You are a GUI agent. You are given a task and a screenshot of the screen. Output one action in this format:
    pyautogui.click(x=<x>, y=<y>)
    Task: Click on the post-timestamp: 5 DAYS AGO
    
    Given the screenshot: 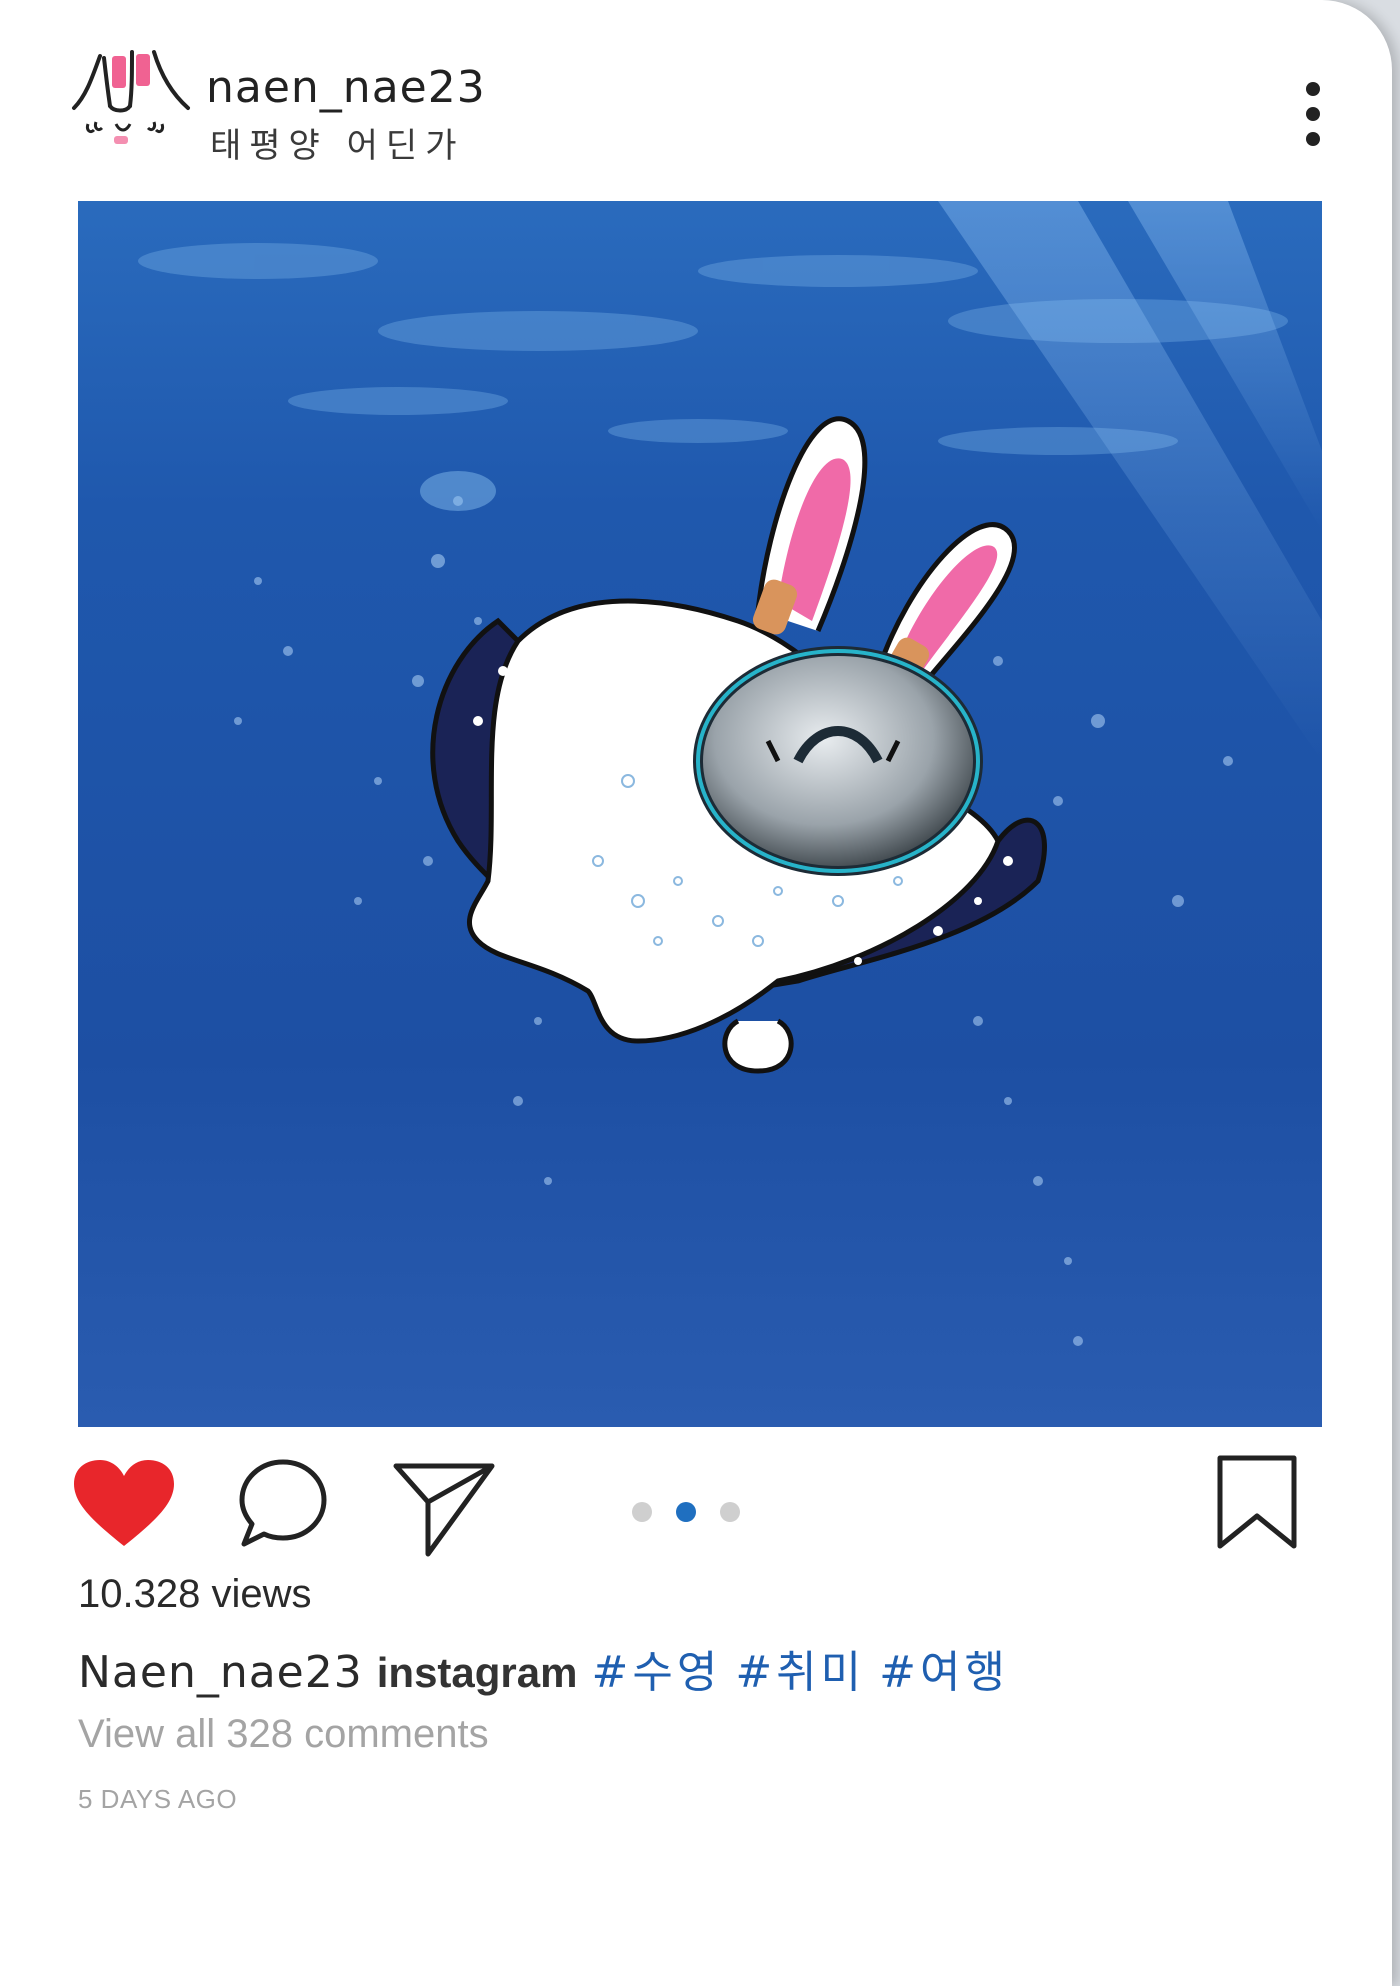 What is the action you would take?
    pyautogui.click(x=158, y=1799)
    